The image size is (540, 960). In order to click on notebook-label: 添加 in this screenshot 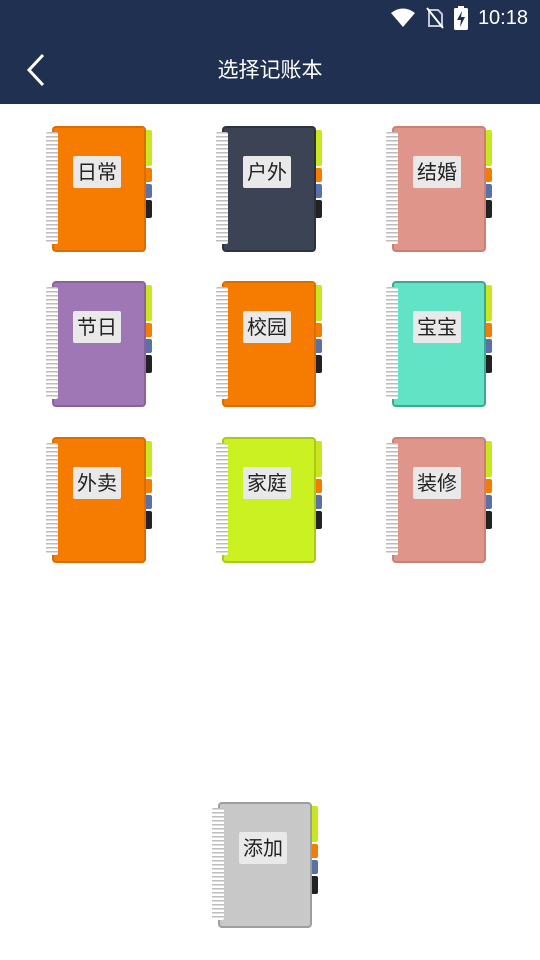, I will do `click(263, 848)`.